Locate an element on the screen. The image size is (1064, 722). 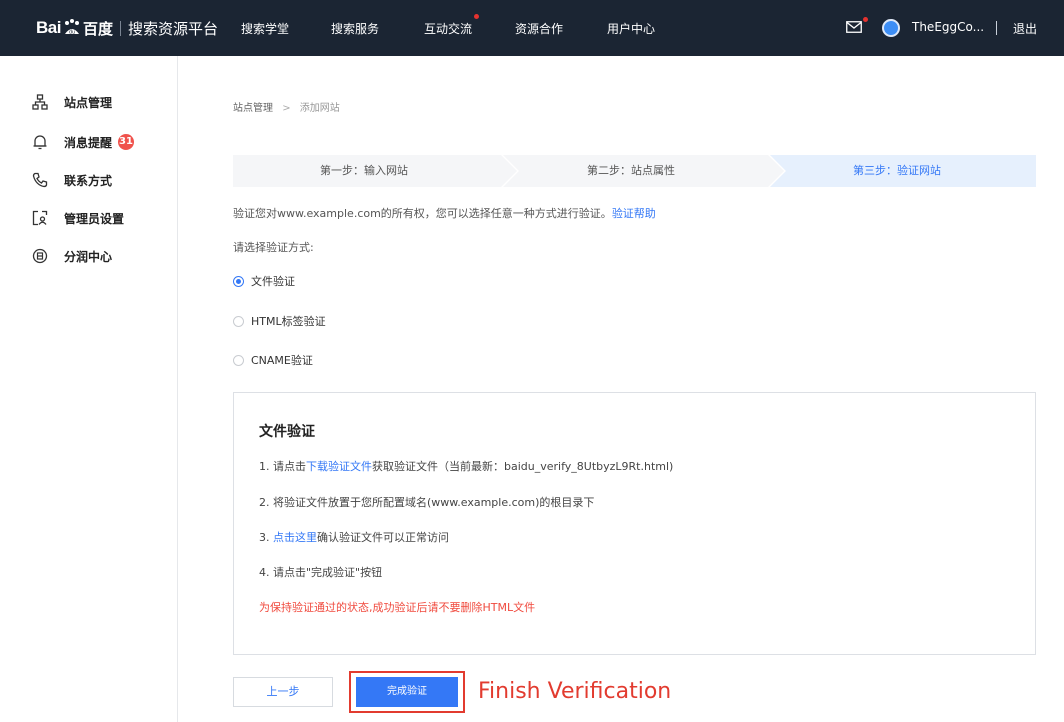
breadcrumb: 站点管理 > 添加网站 is located at coordinates (286, 106).